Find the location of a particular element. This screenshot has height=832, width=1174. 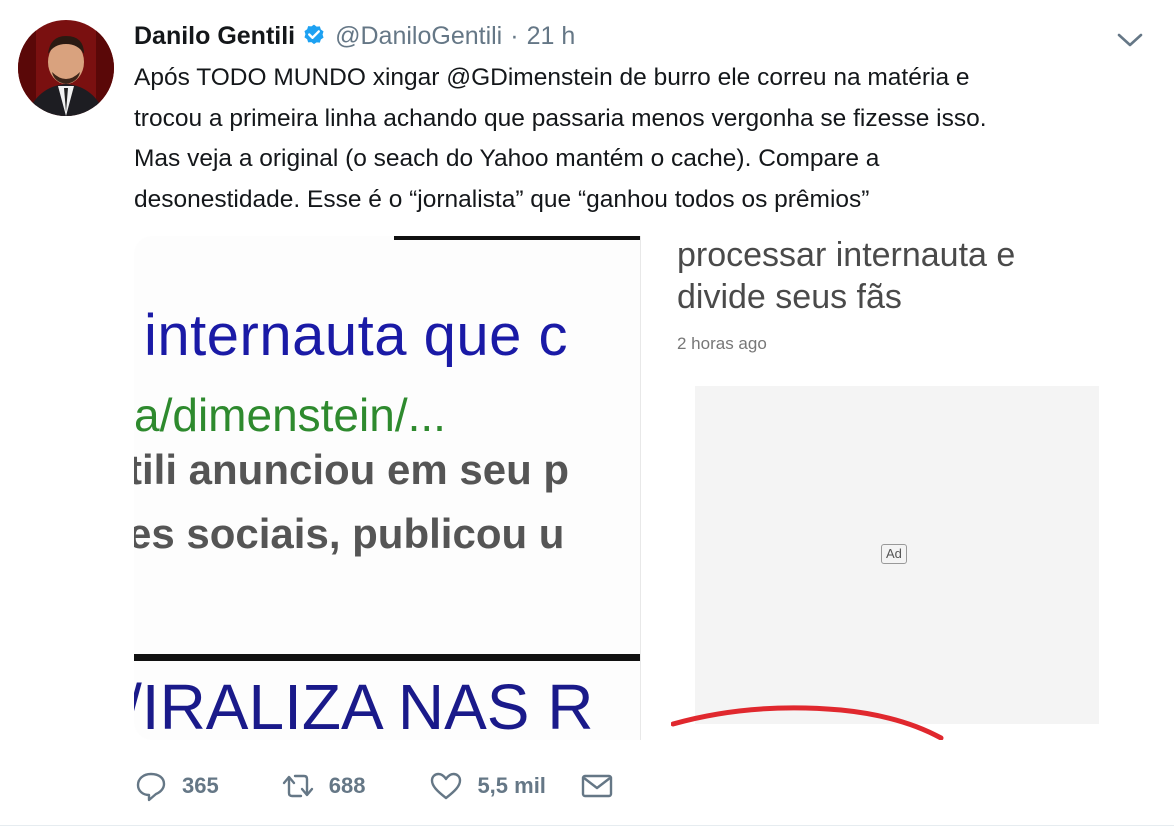

tweet-timestamp: 21 h is located at coordinates (551, 36).